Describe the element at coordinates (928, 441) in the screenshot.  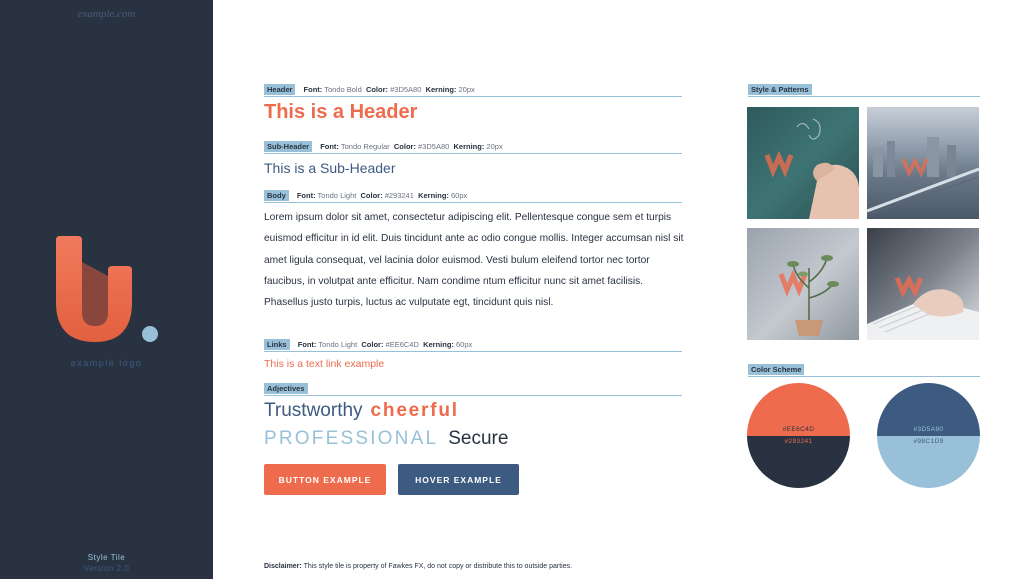
I see `swatch-hex-light-blue: #98C1D9` at that location.